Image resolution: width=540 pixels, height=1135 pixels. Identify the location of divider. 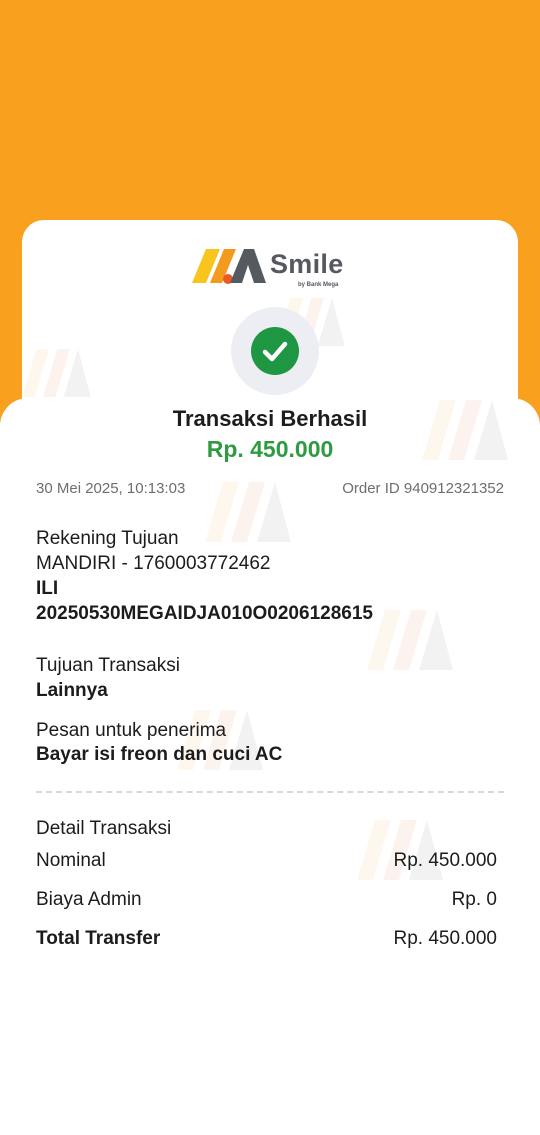
(270, 792).